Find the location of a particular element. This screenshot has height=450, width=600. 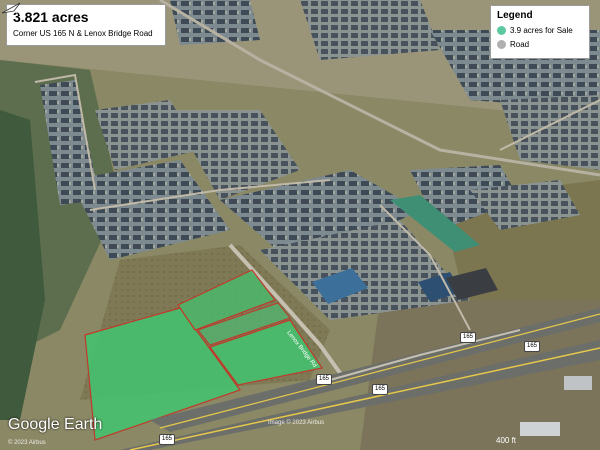

legend-title: Legend is located at coordinates (515, 15).